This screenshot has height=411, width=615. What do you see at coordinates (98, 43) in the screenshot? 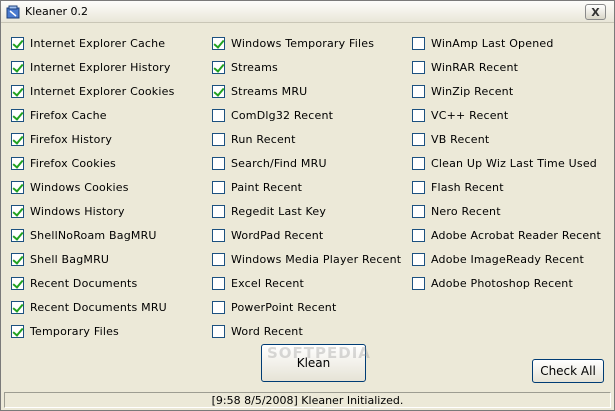
I see `checkbox-label: Internet Explorer Cache` at bounding box center [98, 43].